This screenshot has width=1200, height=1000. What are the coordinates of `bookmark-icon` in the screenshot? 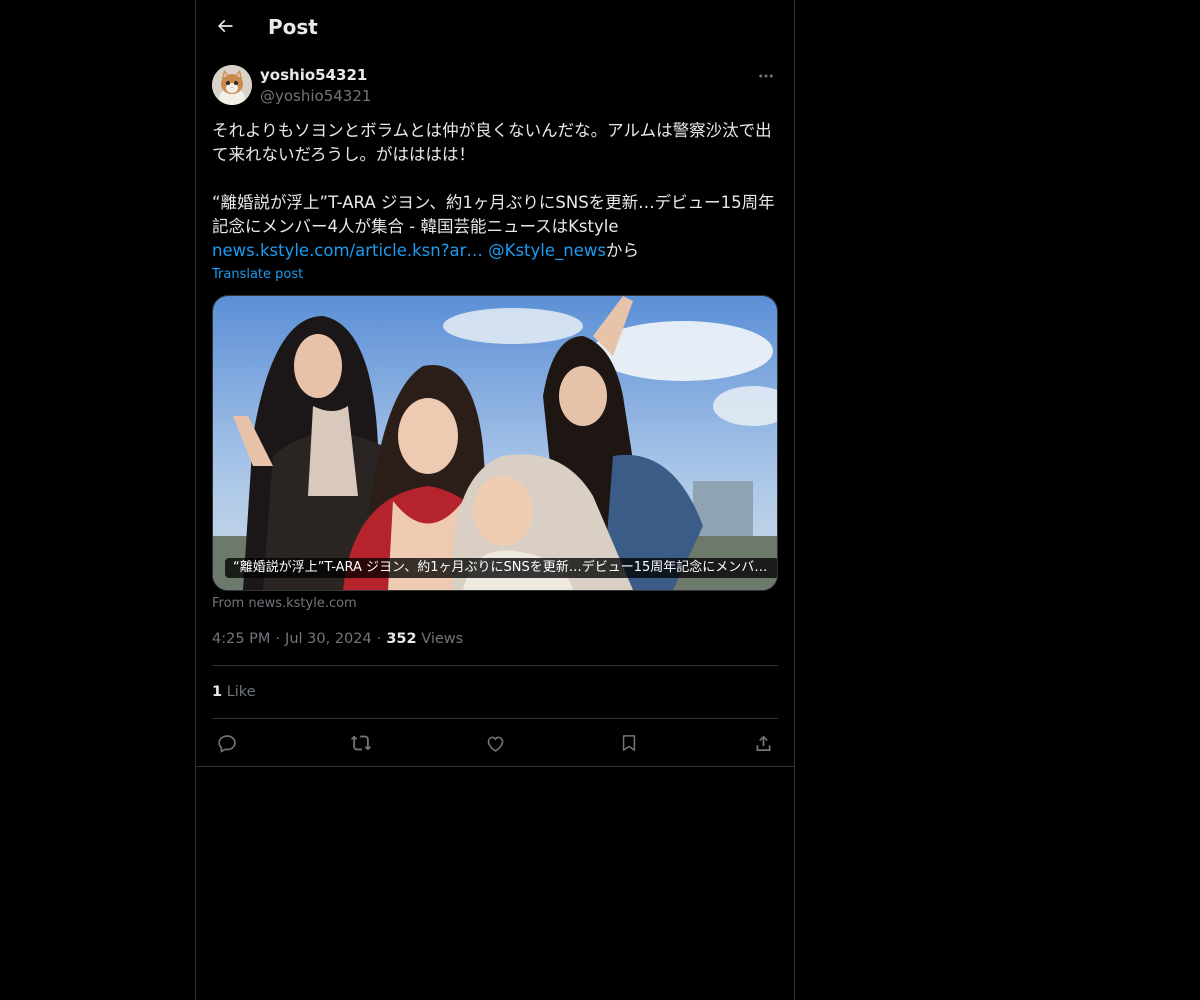 It's located at (629, 743).